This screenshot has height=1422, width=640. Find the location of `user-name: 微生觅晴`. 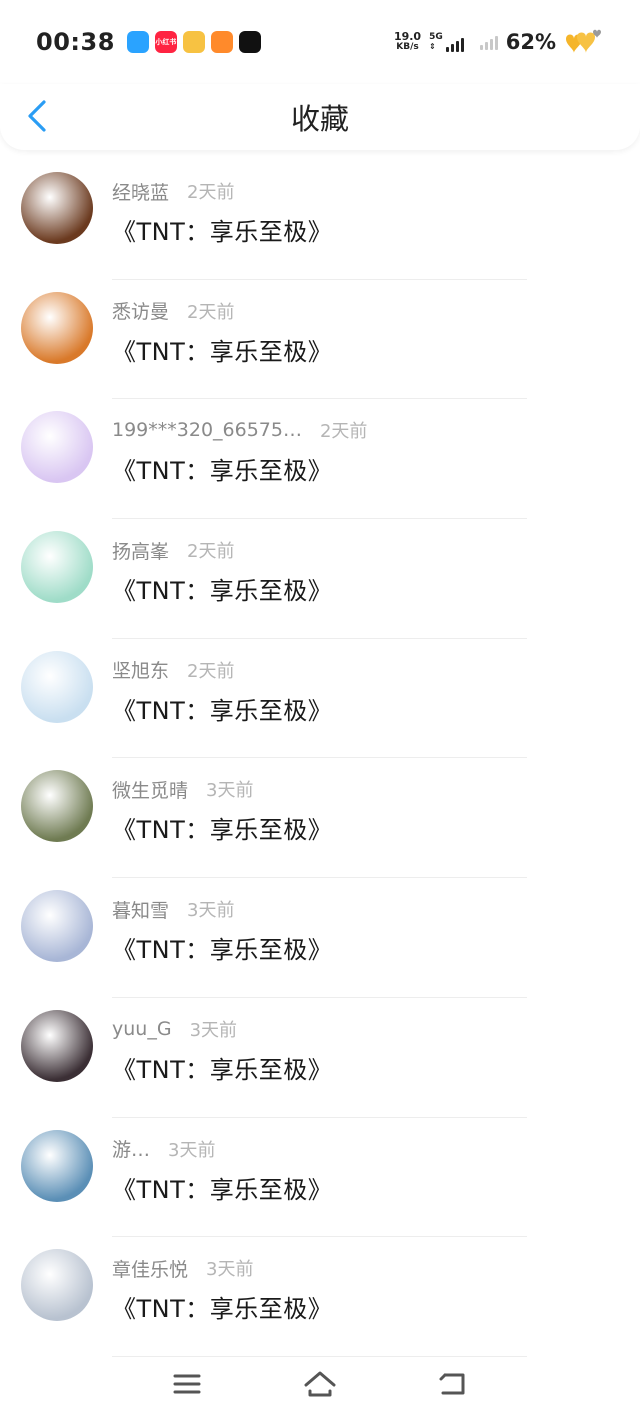

user-name: 微生觅晴 is located at coordinates (150, 789).